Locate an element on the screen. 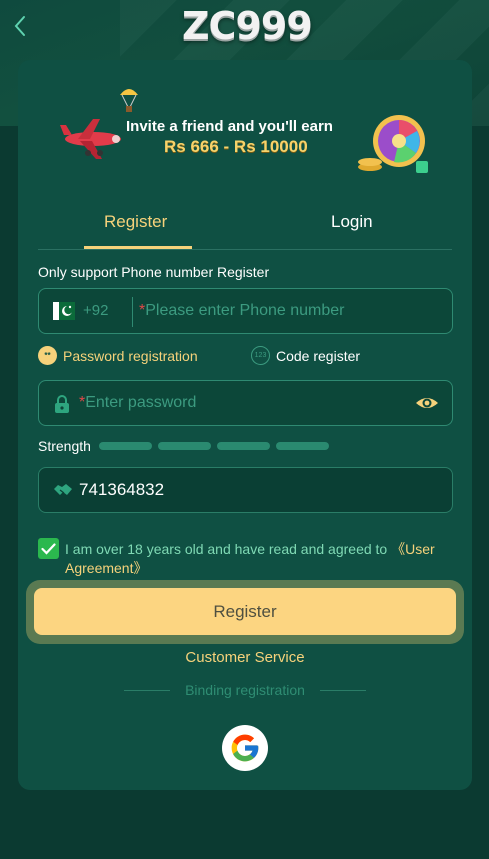  invite-code-input: 741364832 is located at coordinates (121, 490).